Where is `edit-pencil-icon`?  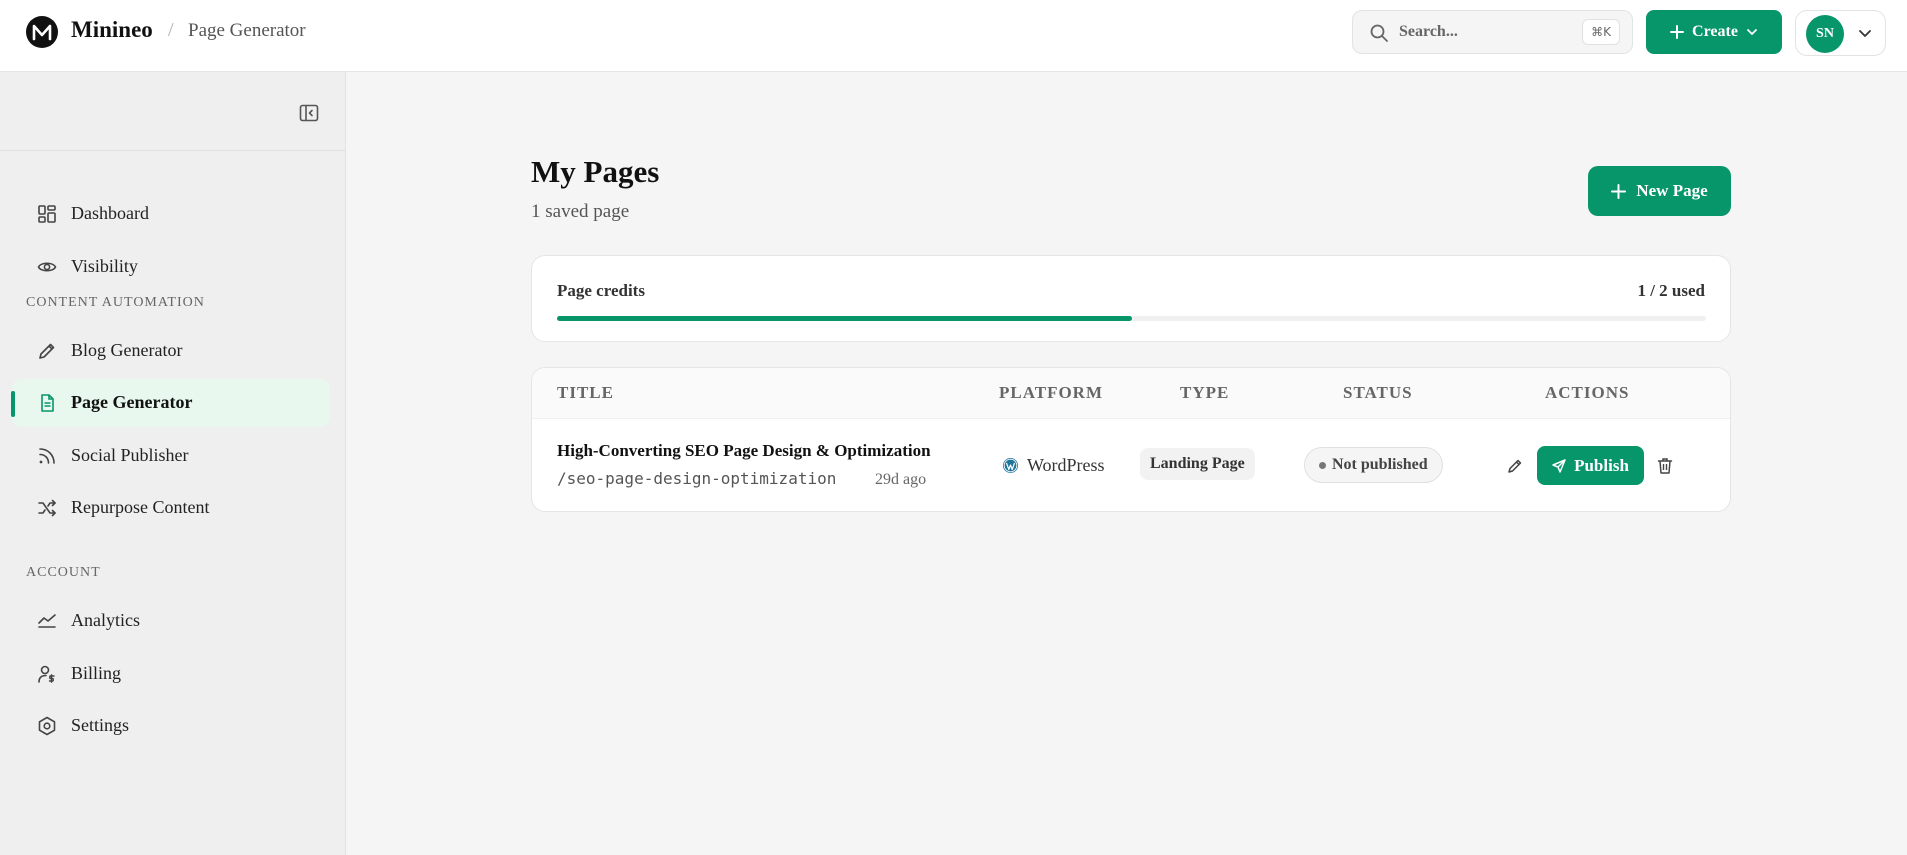 edit-pencil-icon is located at coordinates (1515, 466).